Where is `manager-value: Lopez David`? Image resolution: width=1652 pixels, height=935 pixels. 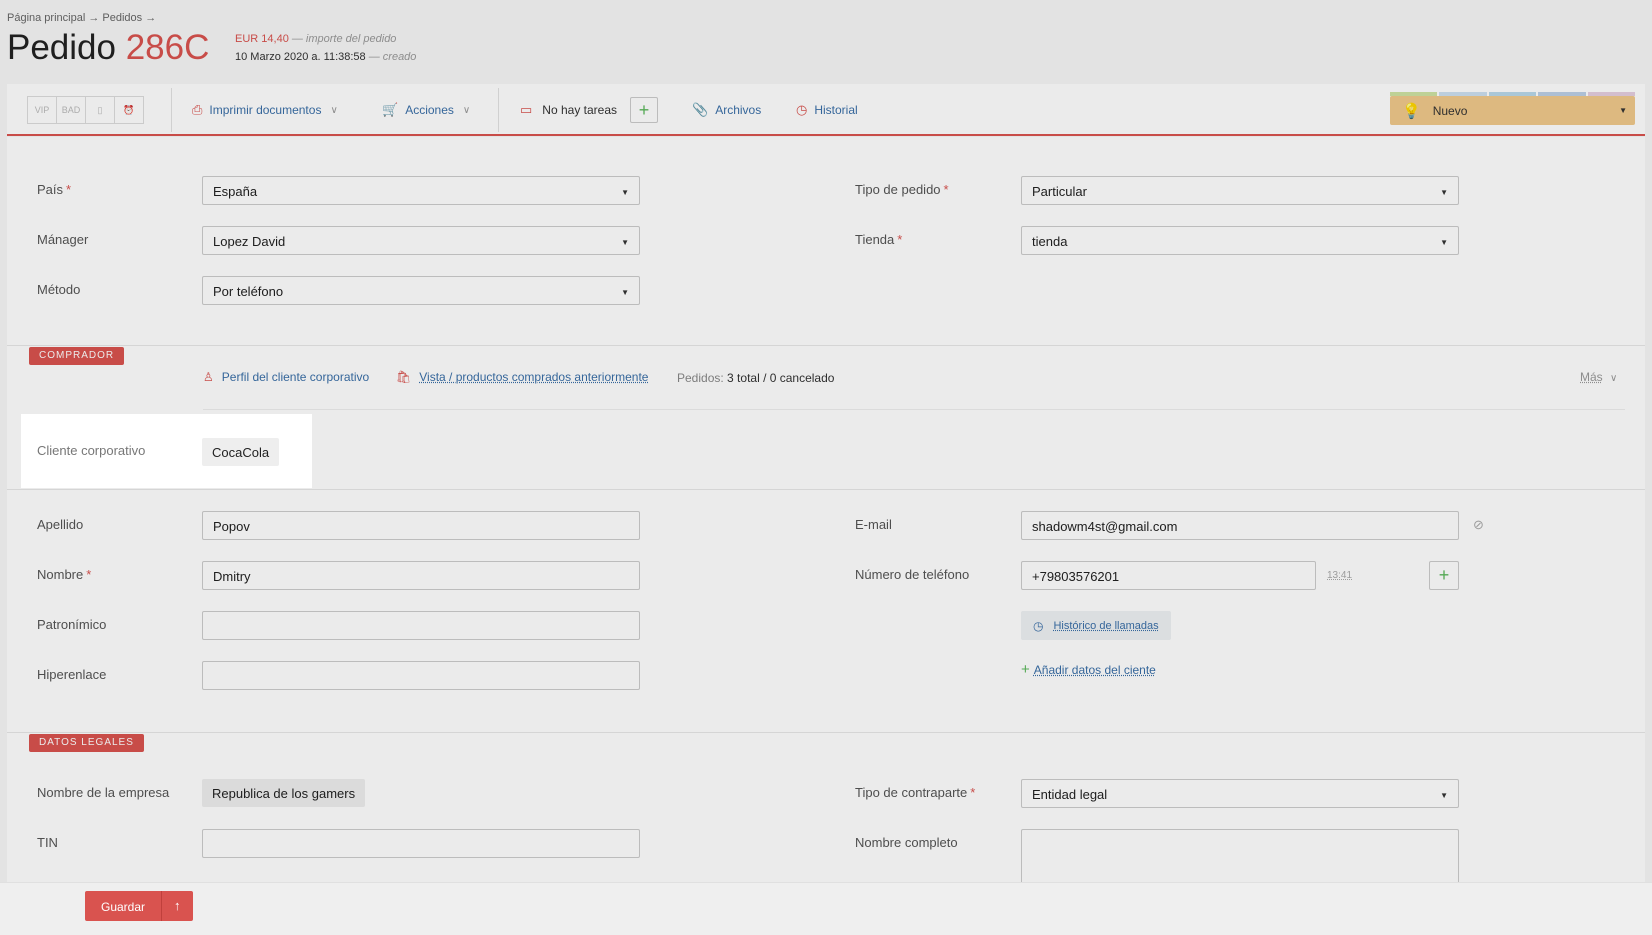 manager-value: Lopez David is located at coordinates (249, 241).